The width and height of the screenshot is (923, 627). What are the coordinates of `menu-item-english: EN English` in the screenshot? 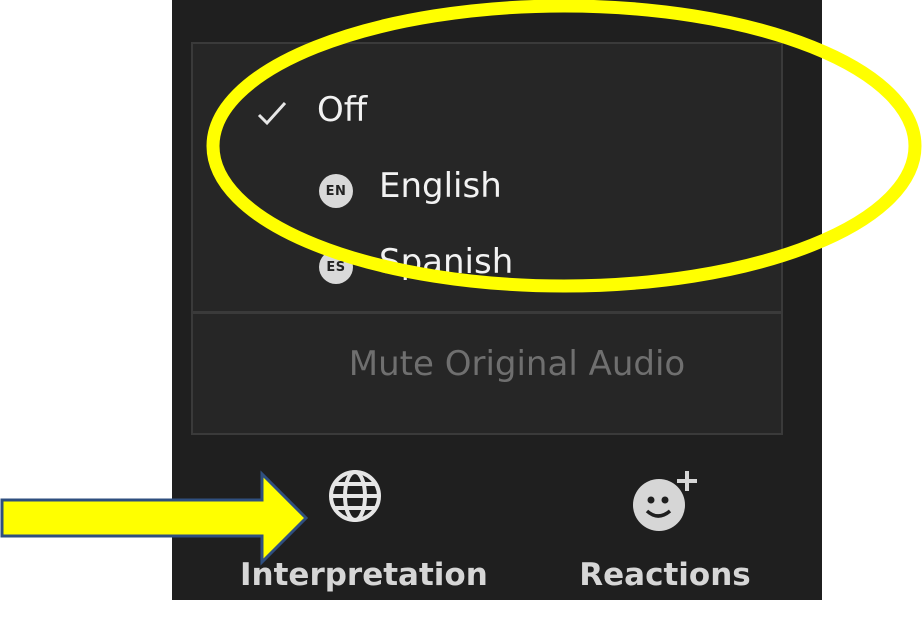 It's located at (487, 191).